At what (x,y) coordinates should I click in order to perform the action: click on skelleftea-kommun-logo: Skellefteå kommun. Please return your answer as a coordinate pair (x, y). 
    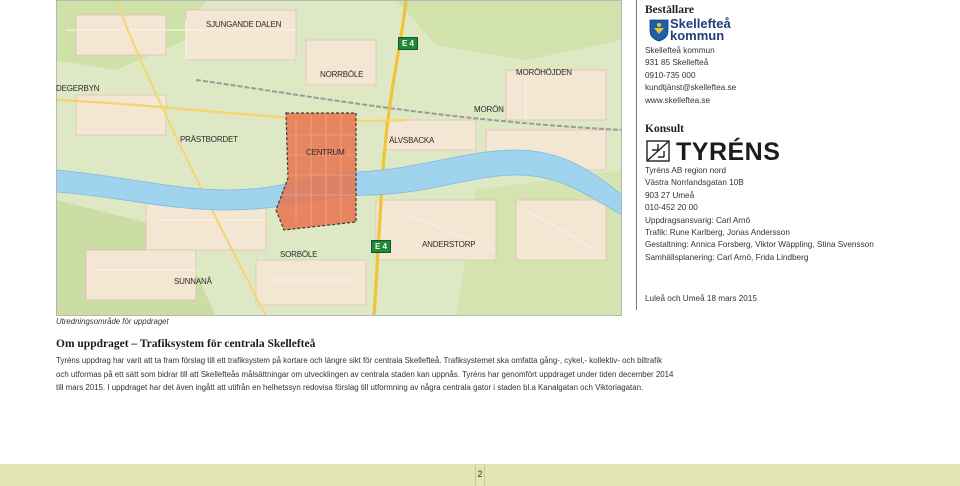
    Looking at the image, I should click on (690, 30).